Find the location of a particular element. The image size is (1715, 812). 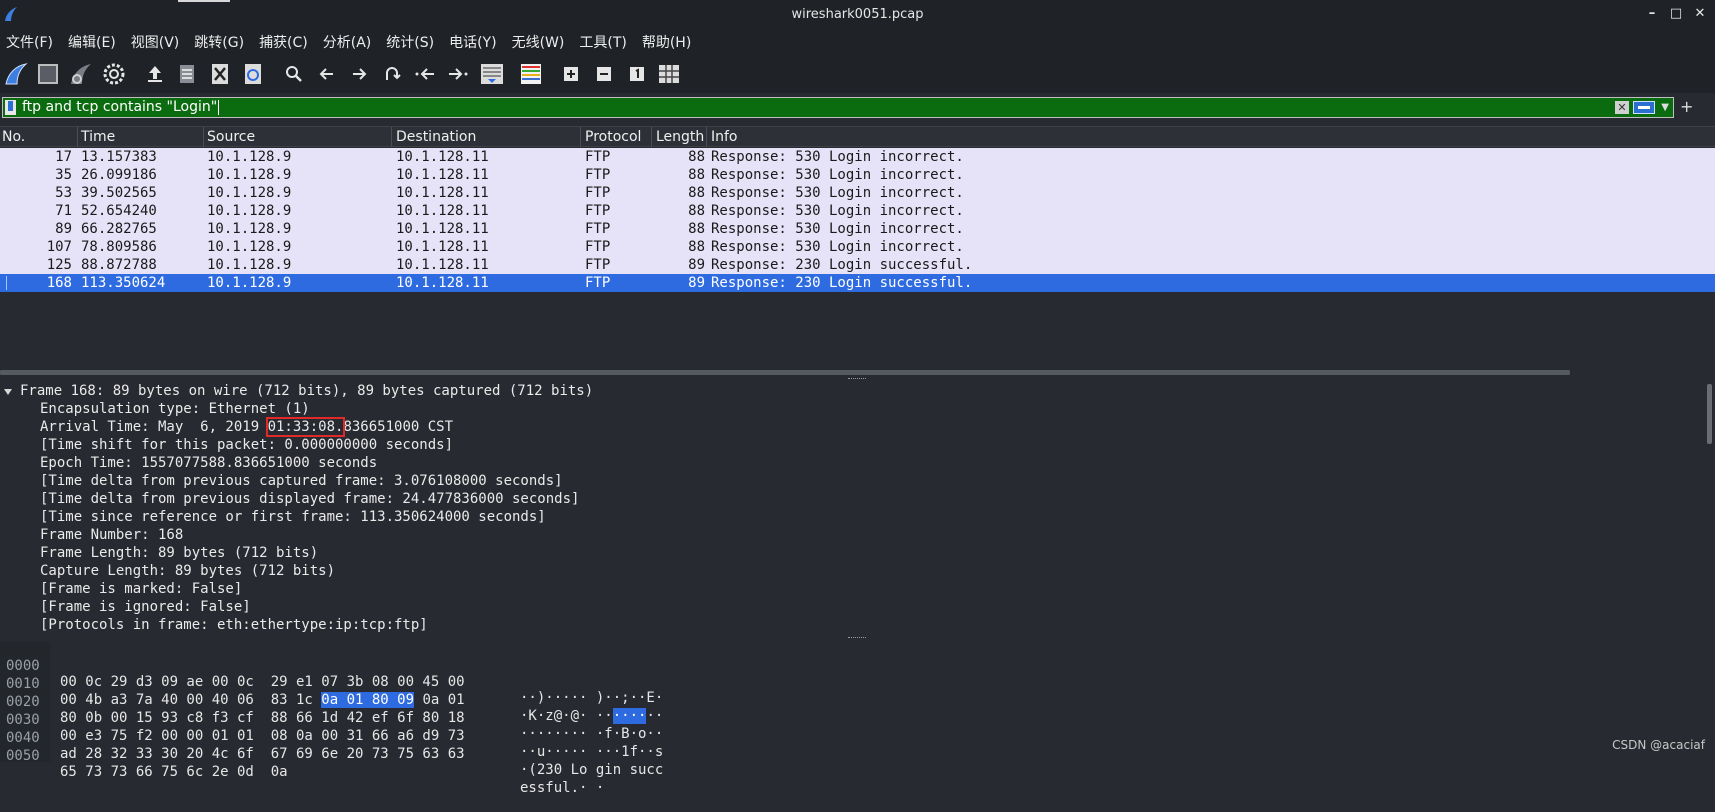

normal-size-icon is located at coordinates (637, 74).